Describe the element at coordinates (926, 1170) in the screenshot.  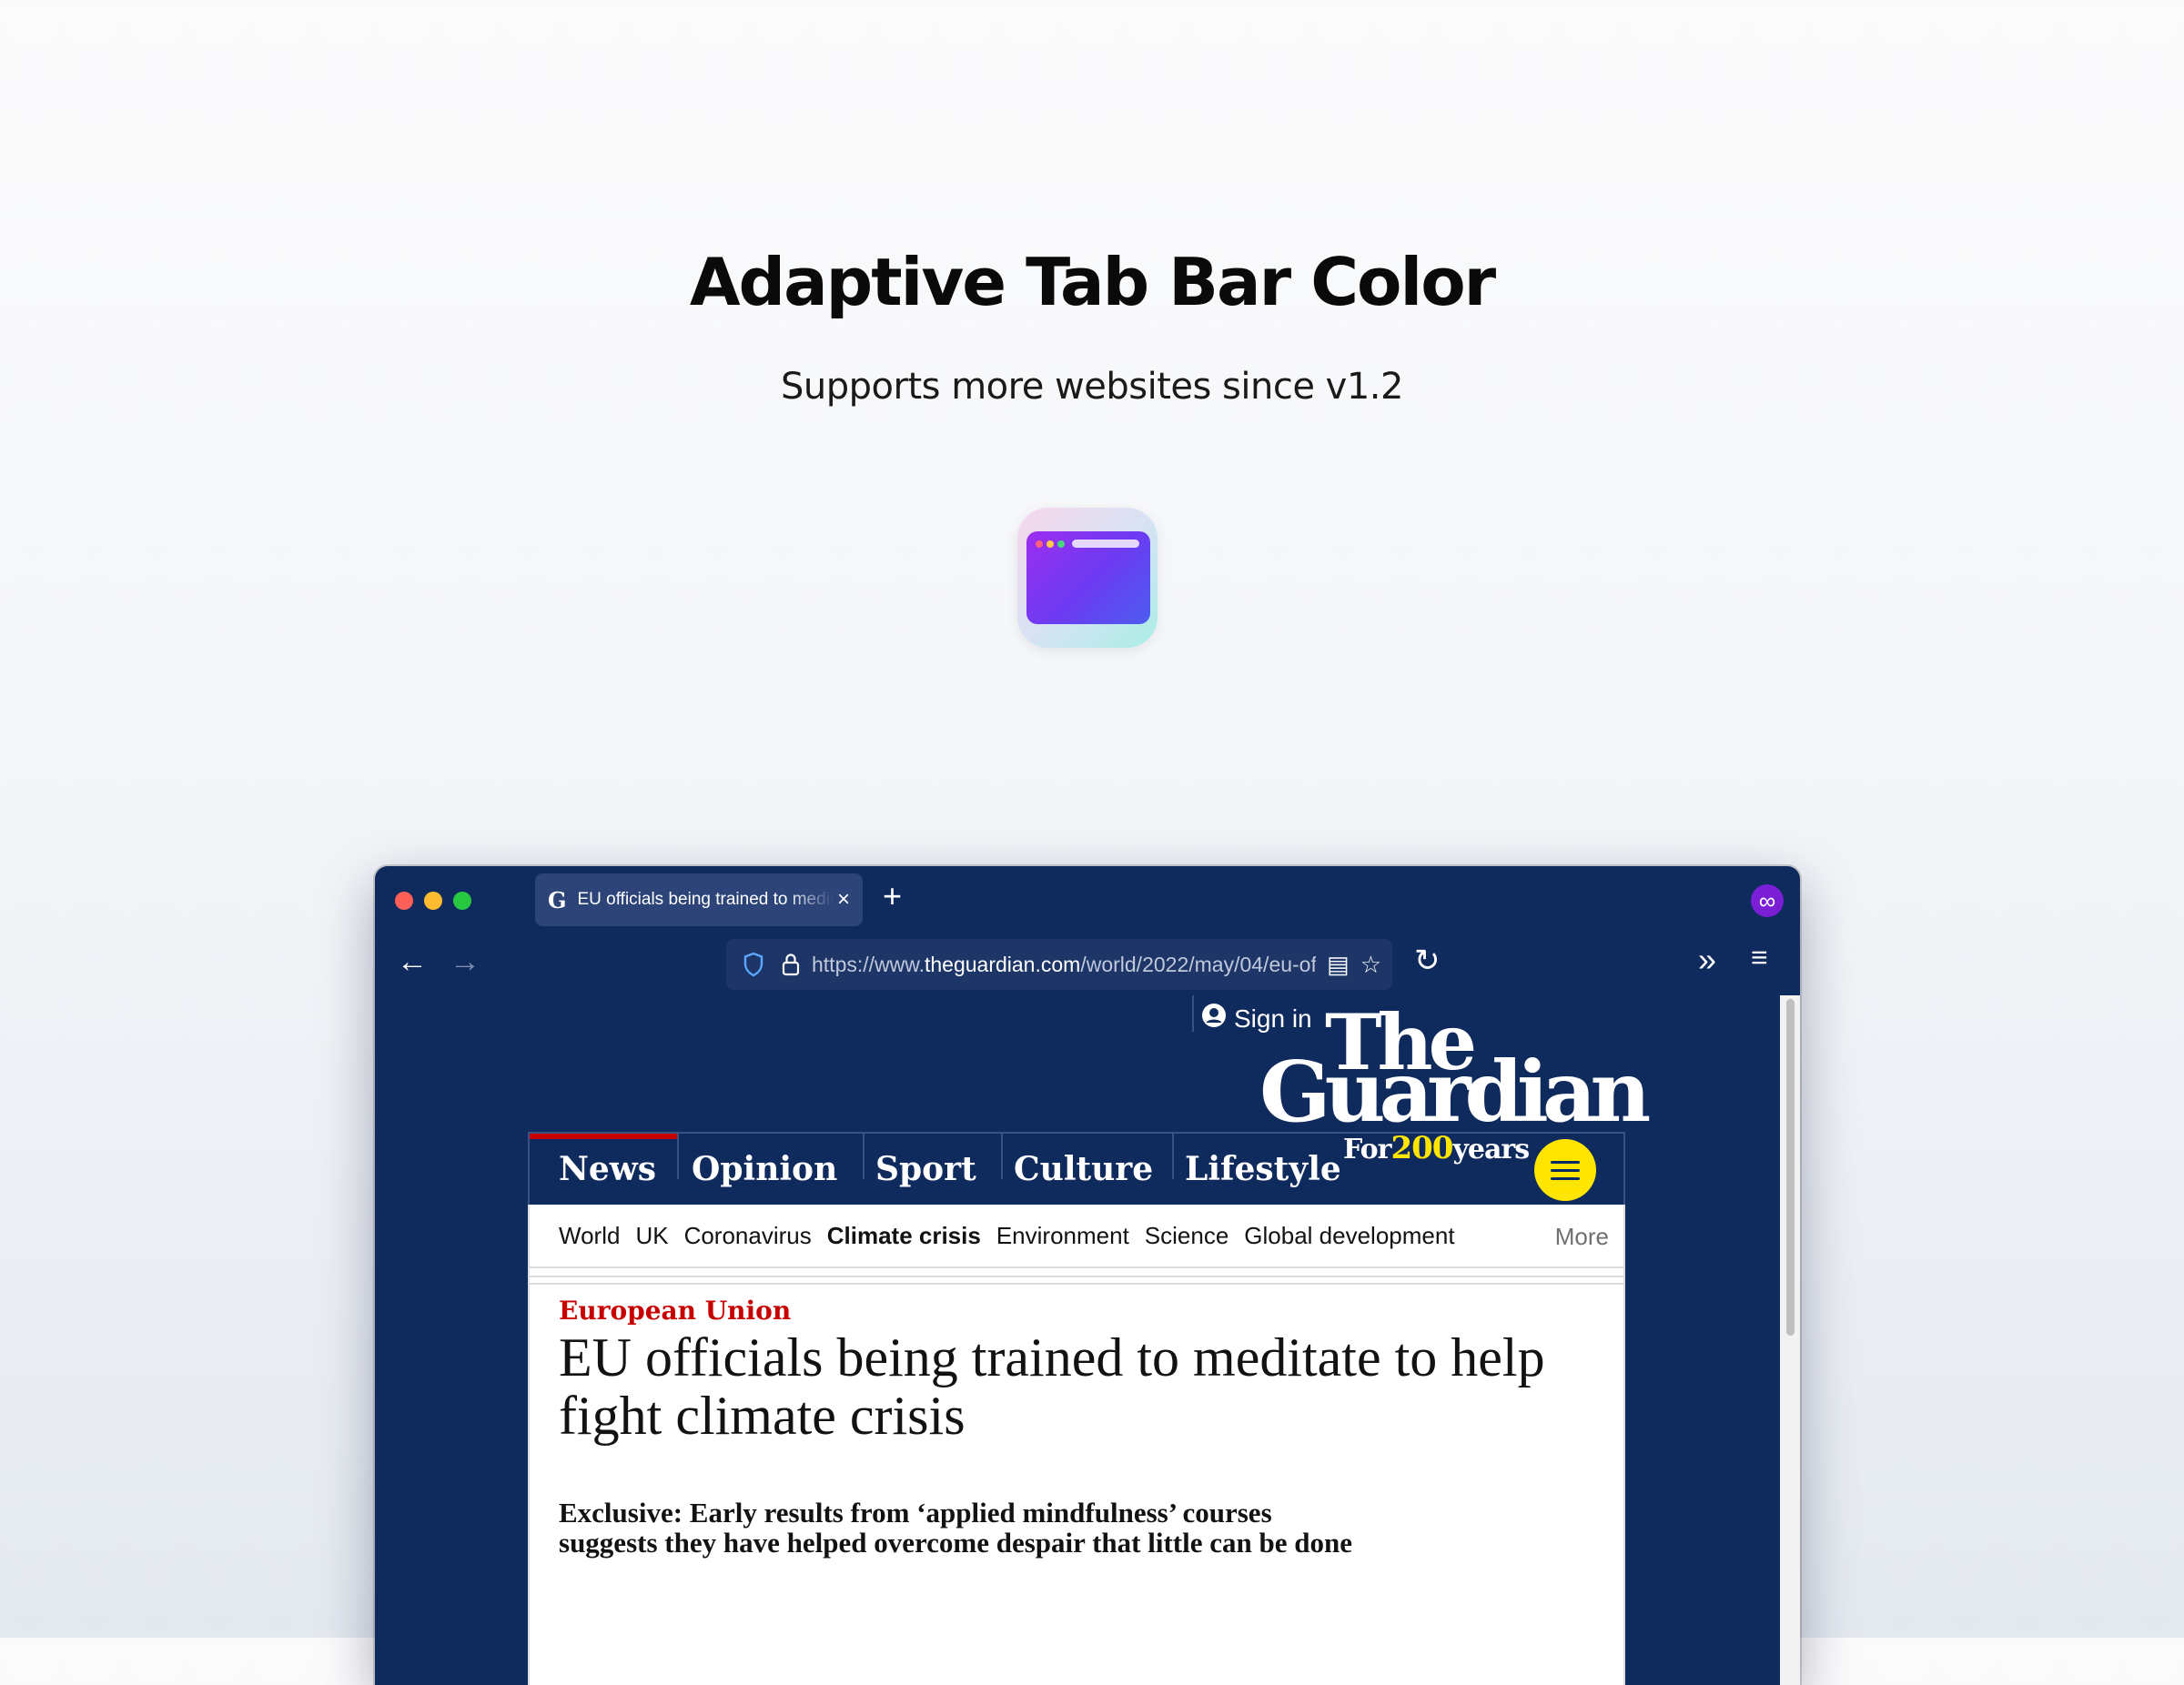
I see `nav-sport: Sport` at that location.